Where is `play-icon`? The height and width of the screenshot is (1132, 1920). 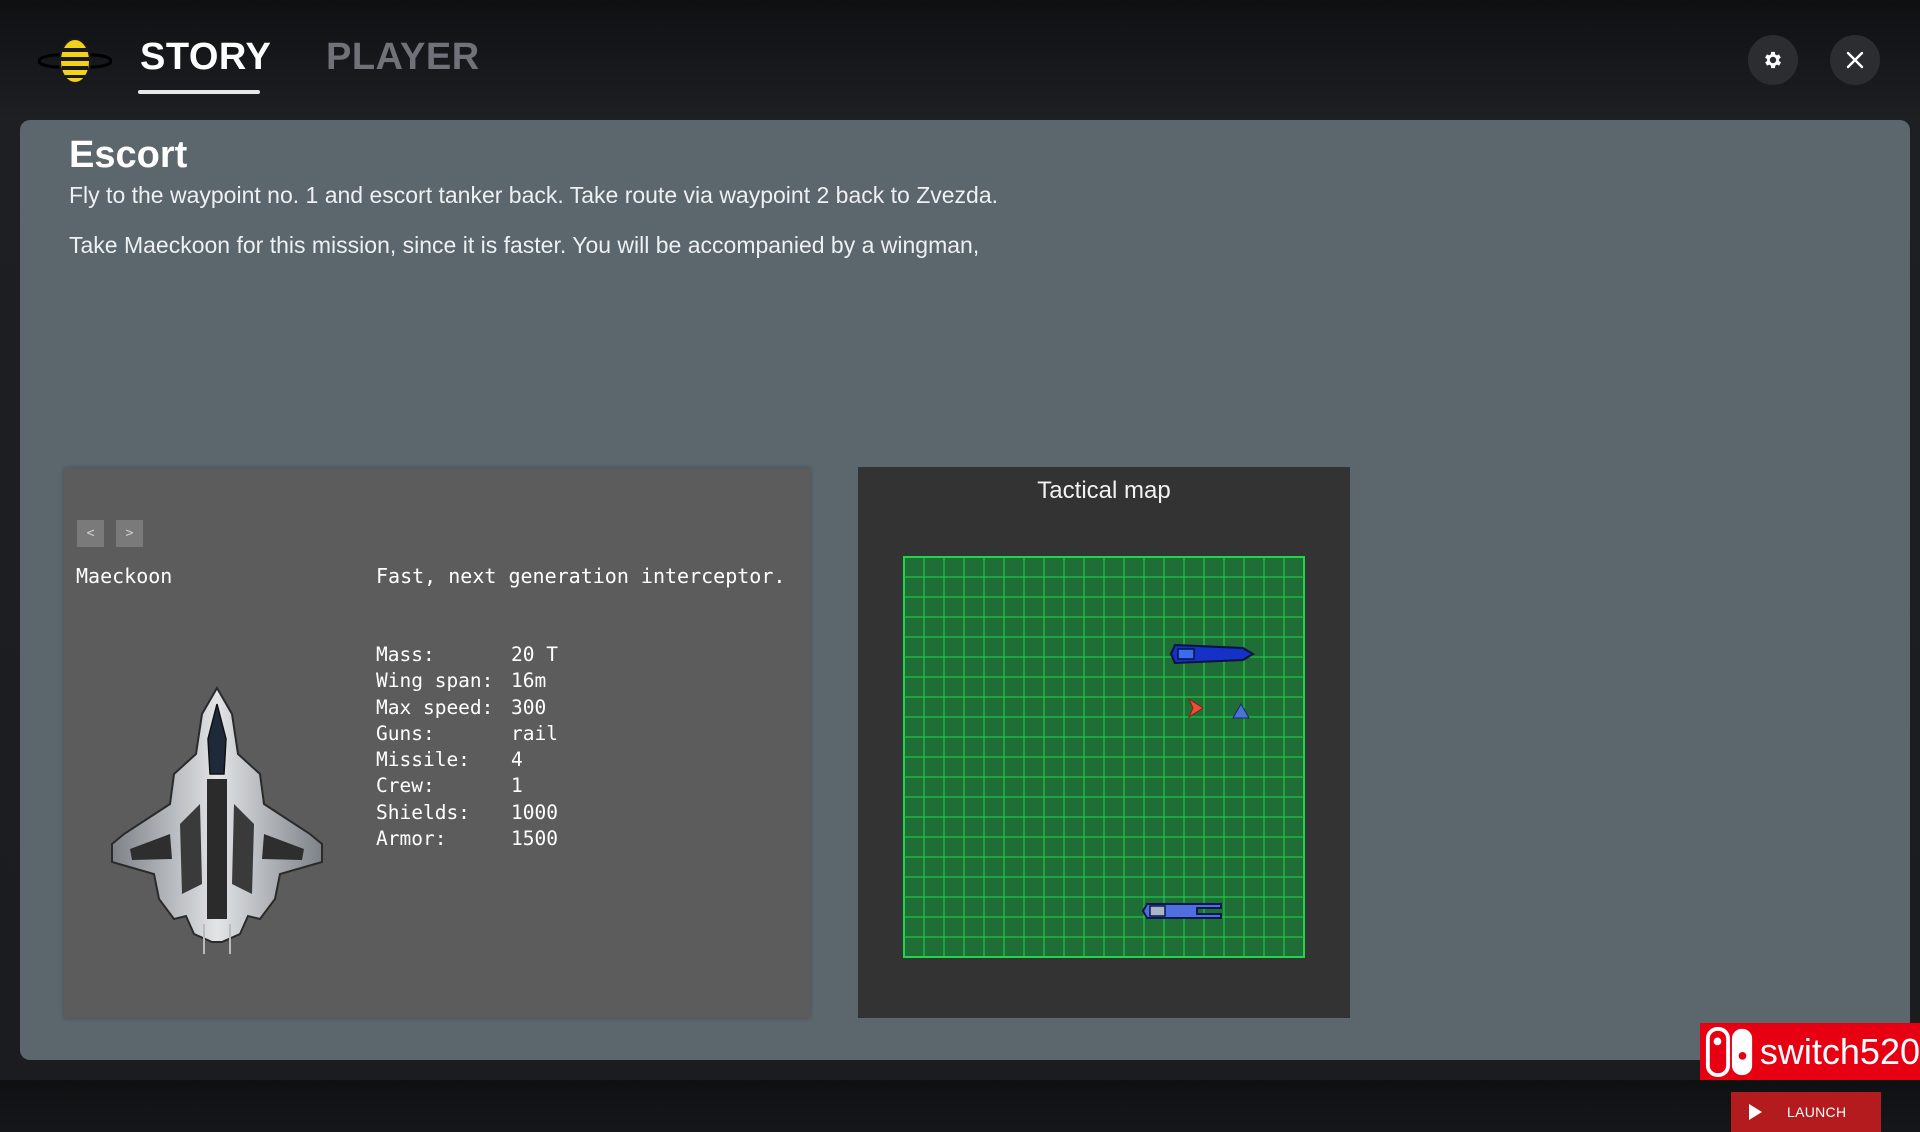
play-icon is located at coordinates (1755, 1112).